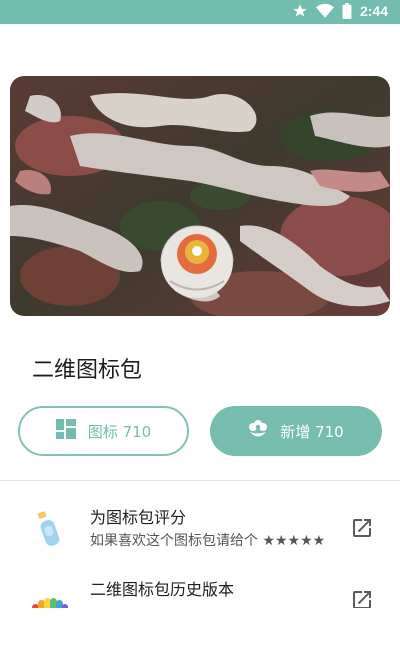 The width and height of the screenshot is (400, 661). What do you see at coordinates (200, 634) in the screenshot?
I see `bottom-area` at bounding box center [200, 634].